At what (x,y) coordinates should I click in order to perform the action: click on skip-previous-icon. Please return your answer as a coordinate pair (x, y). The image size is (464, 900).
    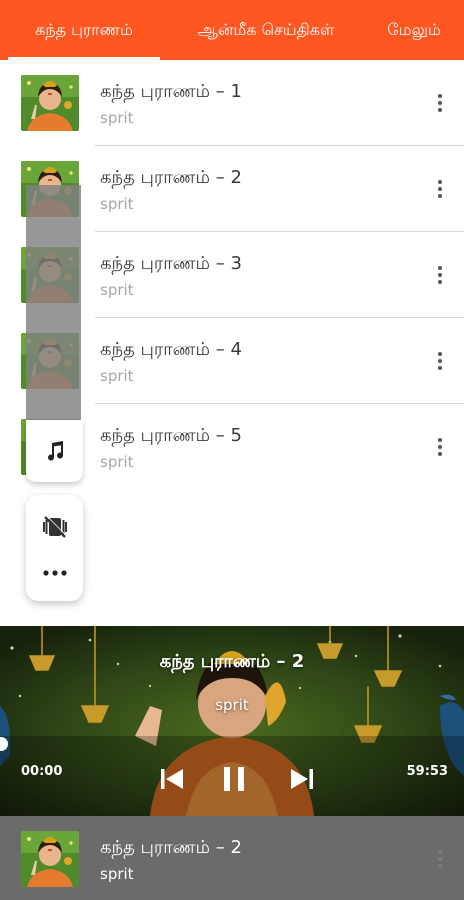
    Looking at the image, I should click on (172, 779).